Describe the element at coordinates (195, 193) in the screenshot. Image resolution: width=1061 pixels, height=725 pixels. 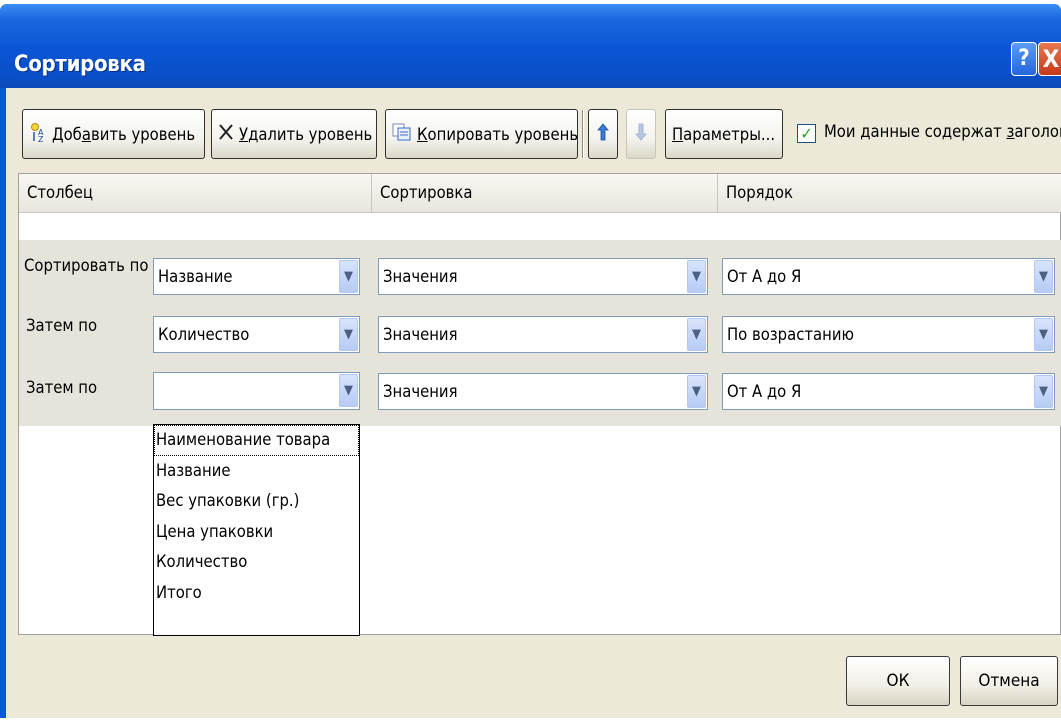
I see `column-header-column: Столбец` at that location.